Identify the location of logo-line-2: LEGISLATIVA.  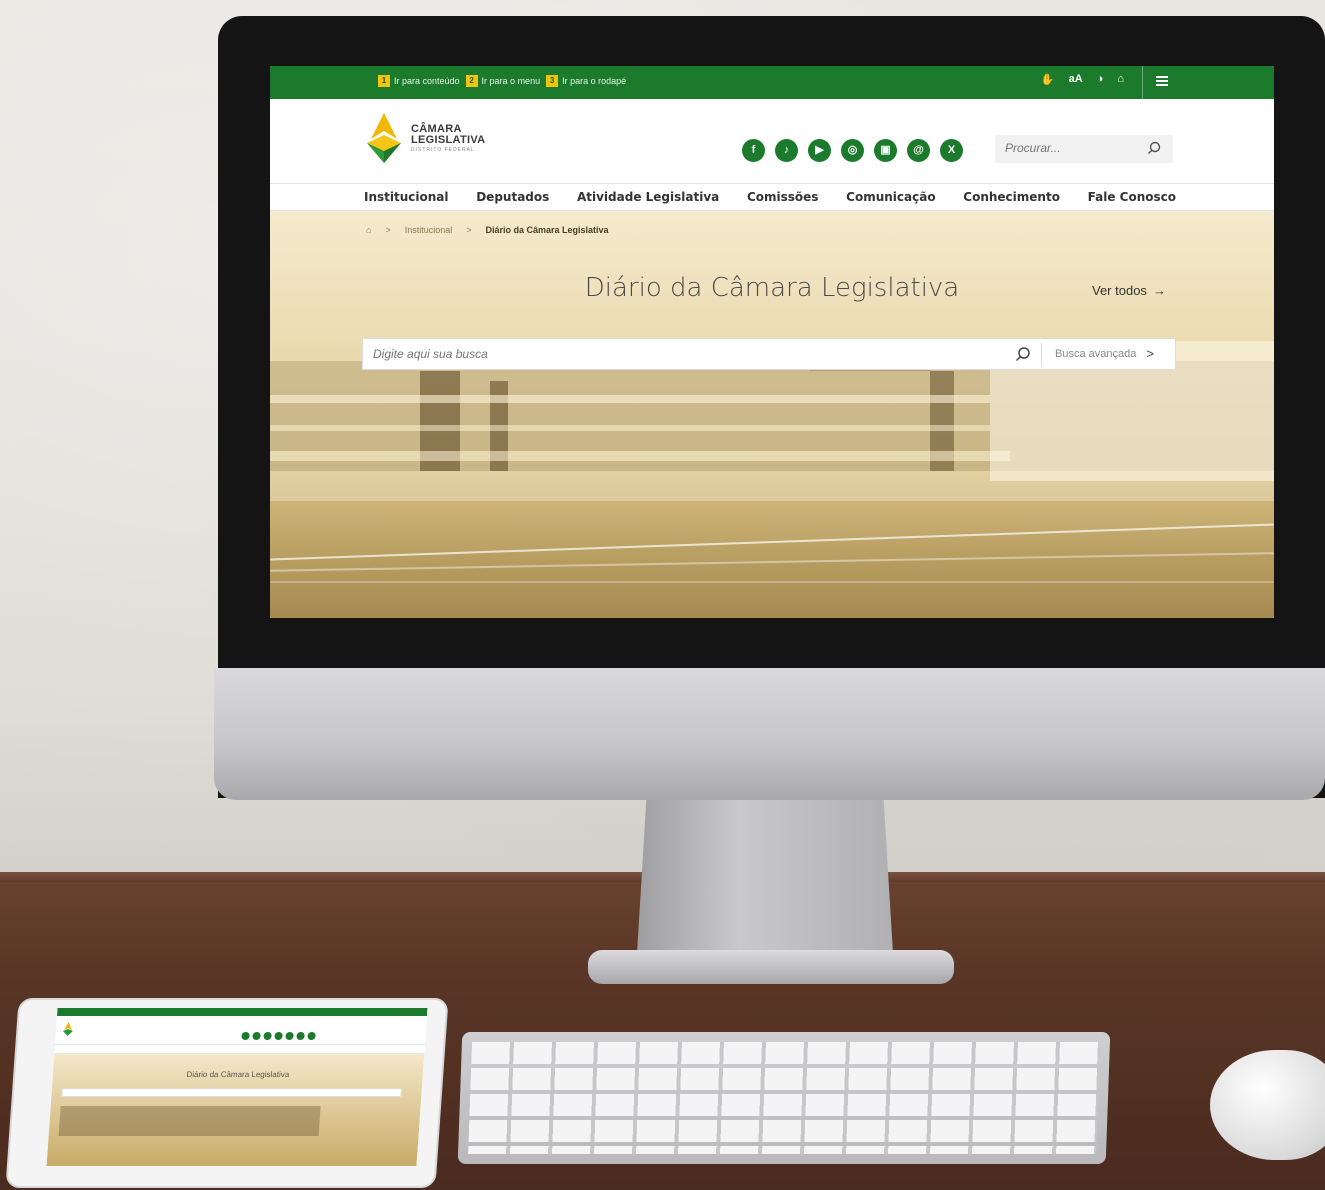
(448, 139).